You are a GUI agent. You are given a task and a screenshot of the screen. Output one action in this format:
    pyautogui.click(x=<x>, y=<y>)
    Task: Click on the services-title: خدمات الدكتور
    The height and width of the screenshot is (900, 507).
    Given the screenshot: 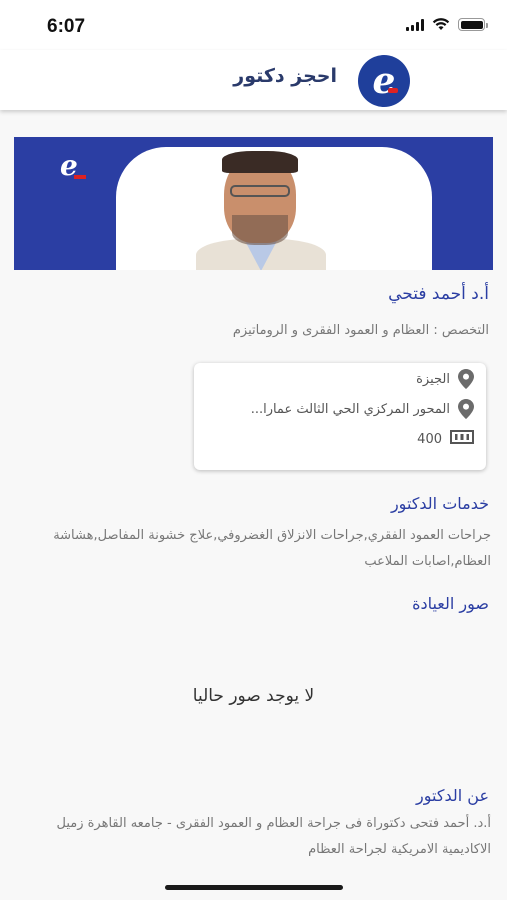 What is the action you would take?
    pyautogui.click(x=439, y=503)
    